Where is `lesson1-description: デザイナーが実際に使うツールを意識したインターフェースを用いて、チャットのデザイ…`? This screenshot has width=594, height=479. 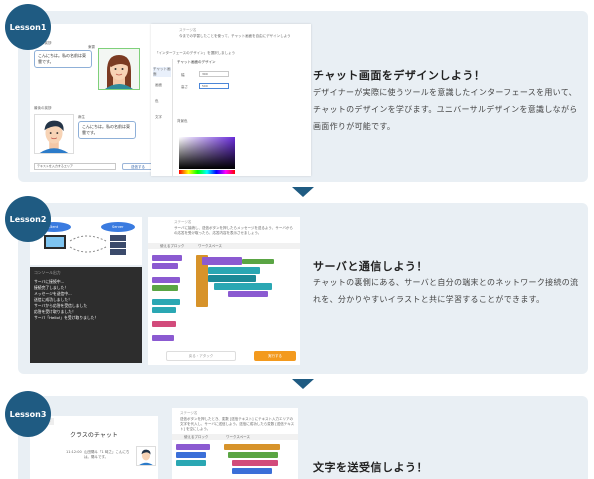 lesson1-description: デザイナーが実際に使うツールを意識したインターフェースを用いて、チャットのデザイ… is located at coordinates (445, 109).